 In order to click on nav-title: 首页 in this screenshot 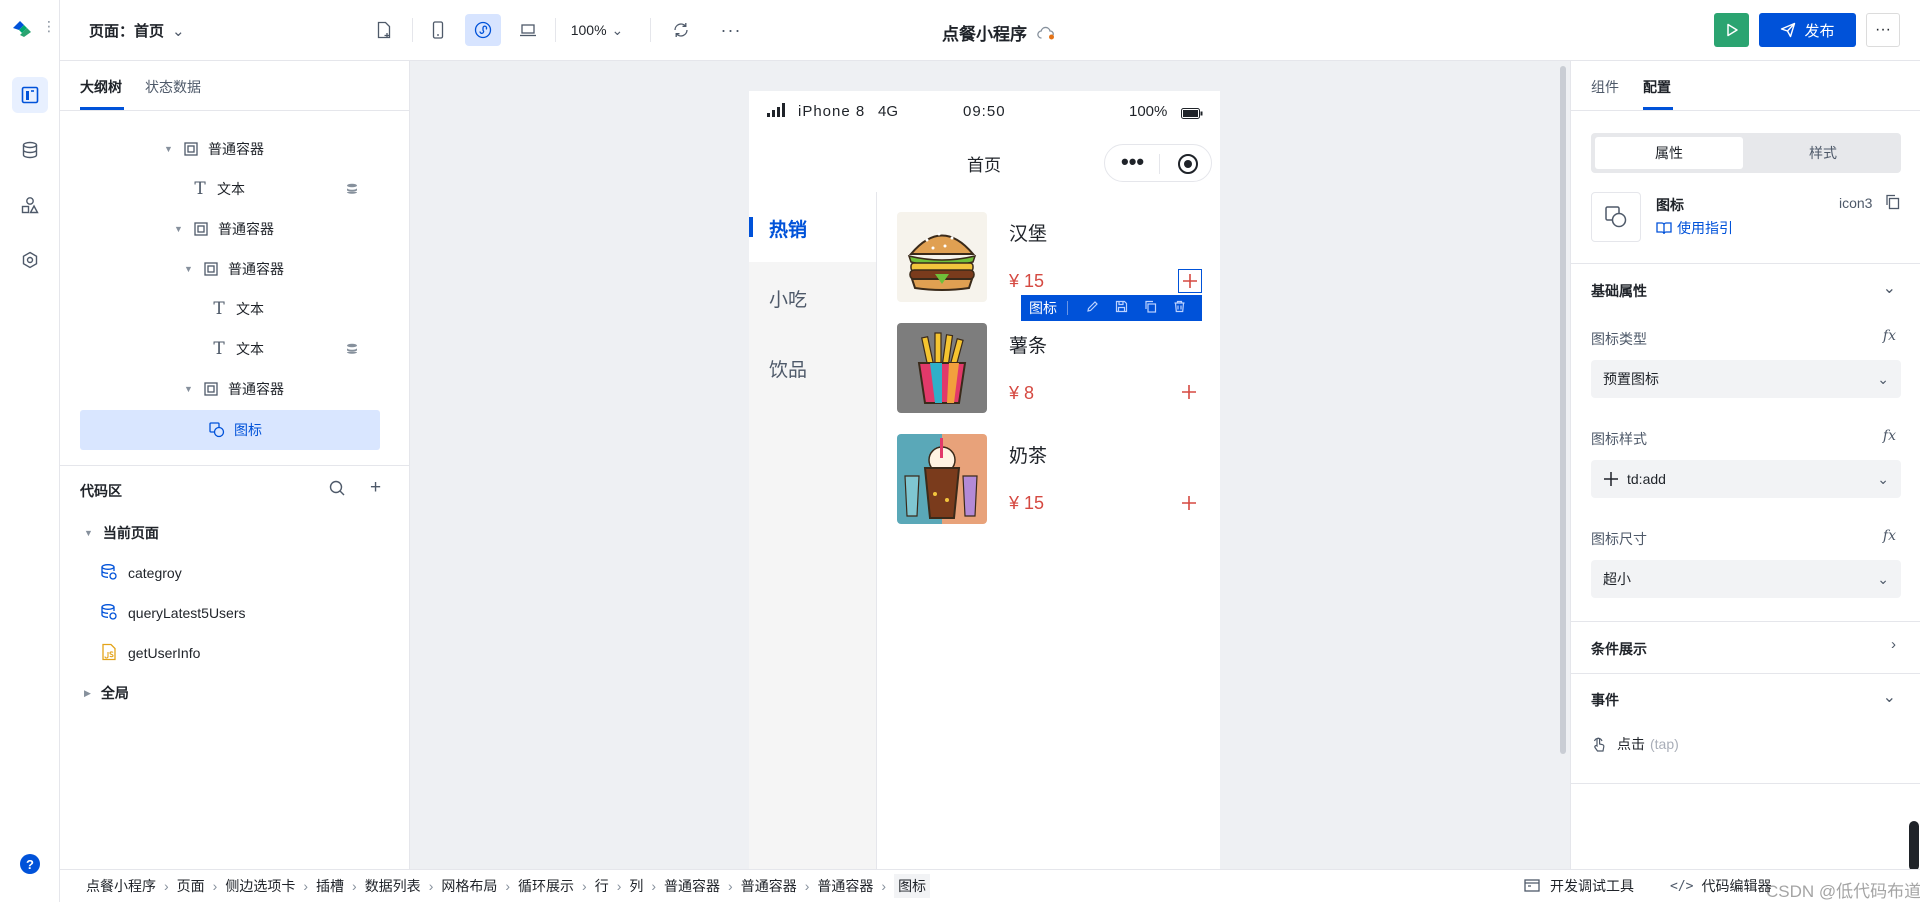, I will do `click(984, 165)`.